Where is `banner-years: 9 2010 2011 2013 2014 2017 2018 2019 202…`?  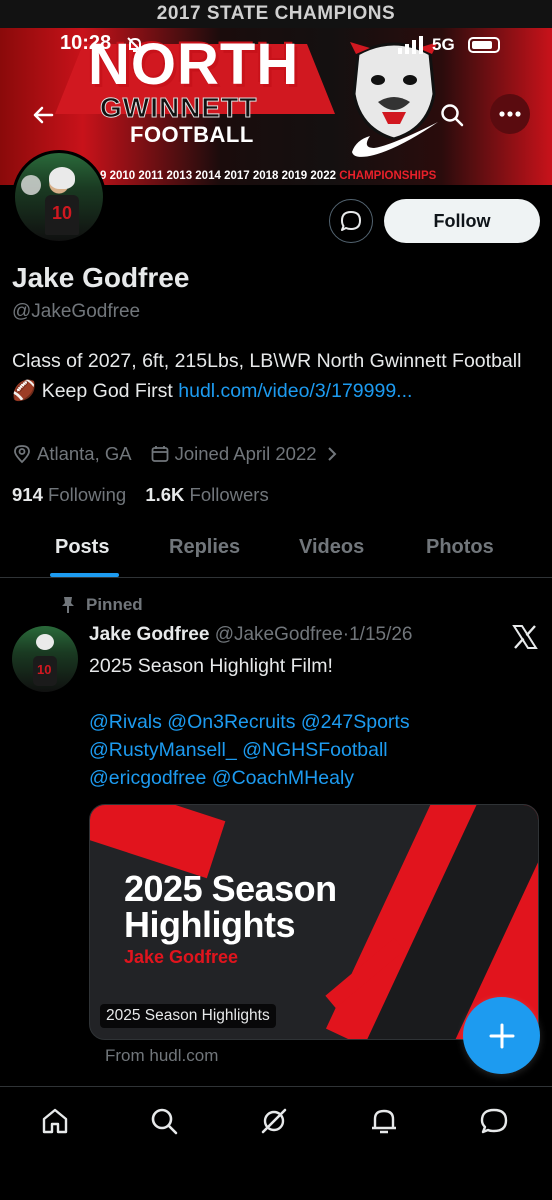 banner-years: 9 2010 2011 2013 2014 2017 2018 2019 202… is located at coordinates (268, 176).